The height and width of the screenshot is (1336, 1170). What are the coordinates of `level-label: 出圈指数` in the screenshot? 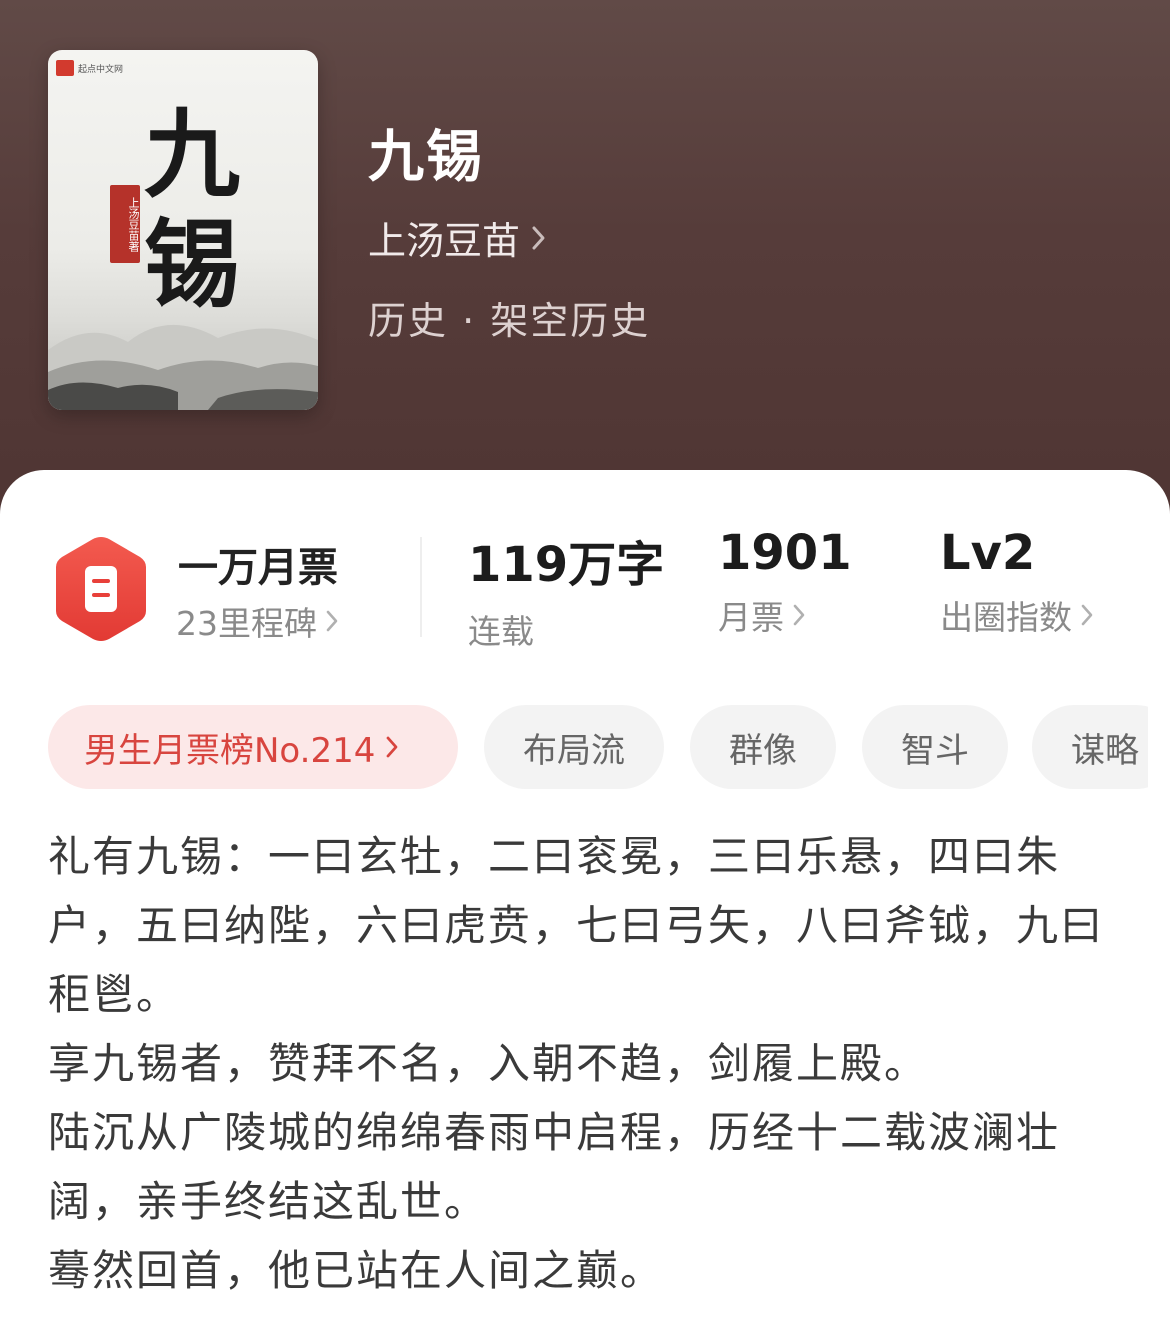 It's located at (1006, 617).